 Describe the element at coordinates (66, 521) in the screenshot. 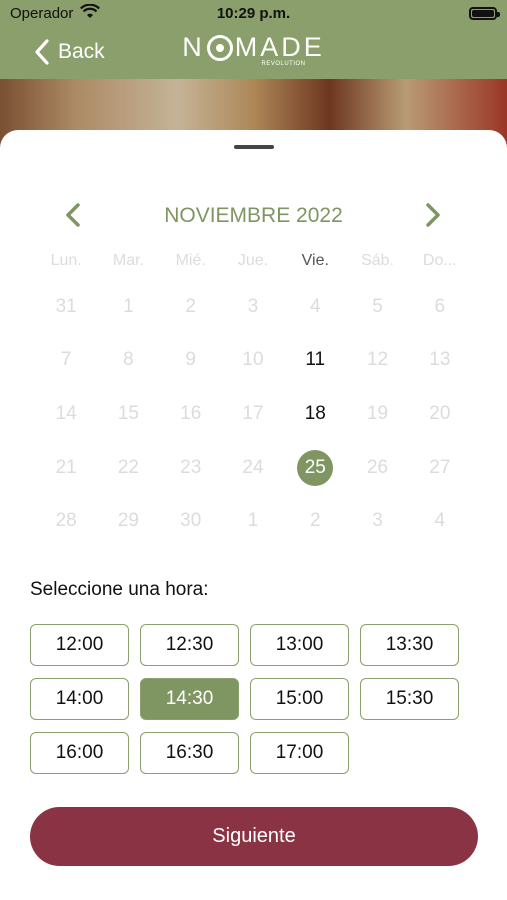

I see `calendar-day: 28` at that location.